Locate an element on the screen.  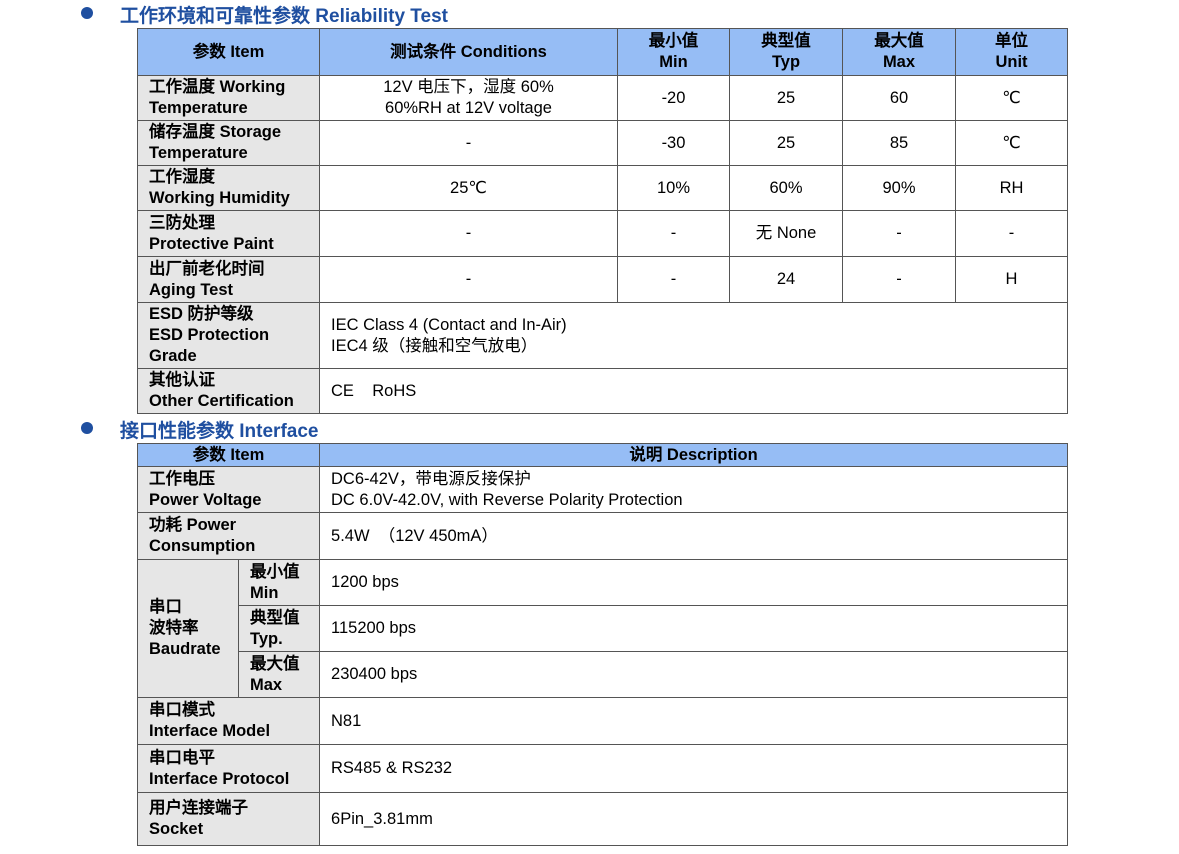
header-description: 说明 Description is located at coordinates (694, 455).